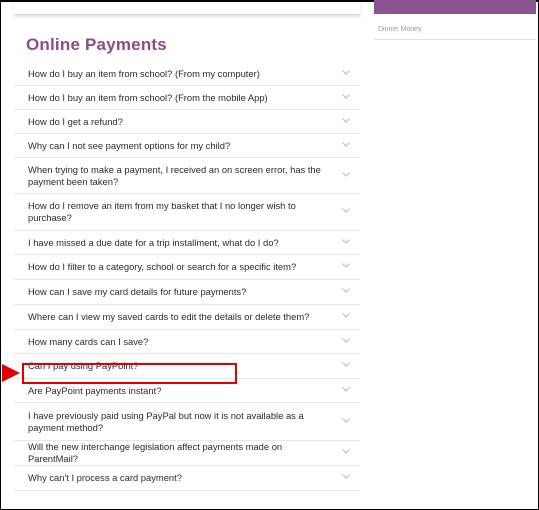 The height and width of the screenshot is (510, 539). I want to click on faq-question: Are PayPoint payments instant?, so click(95, 390).